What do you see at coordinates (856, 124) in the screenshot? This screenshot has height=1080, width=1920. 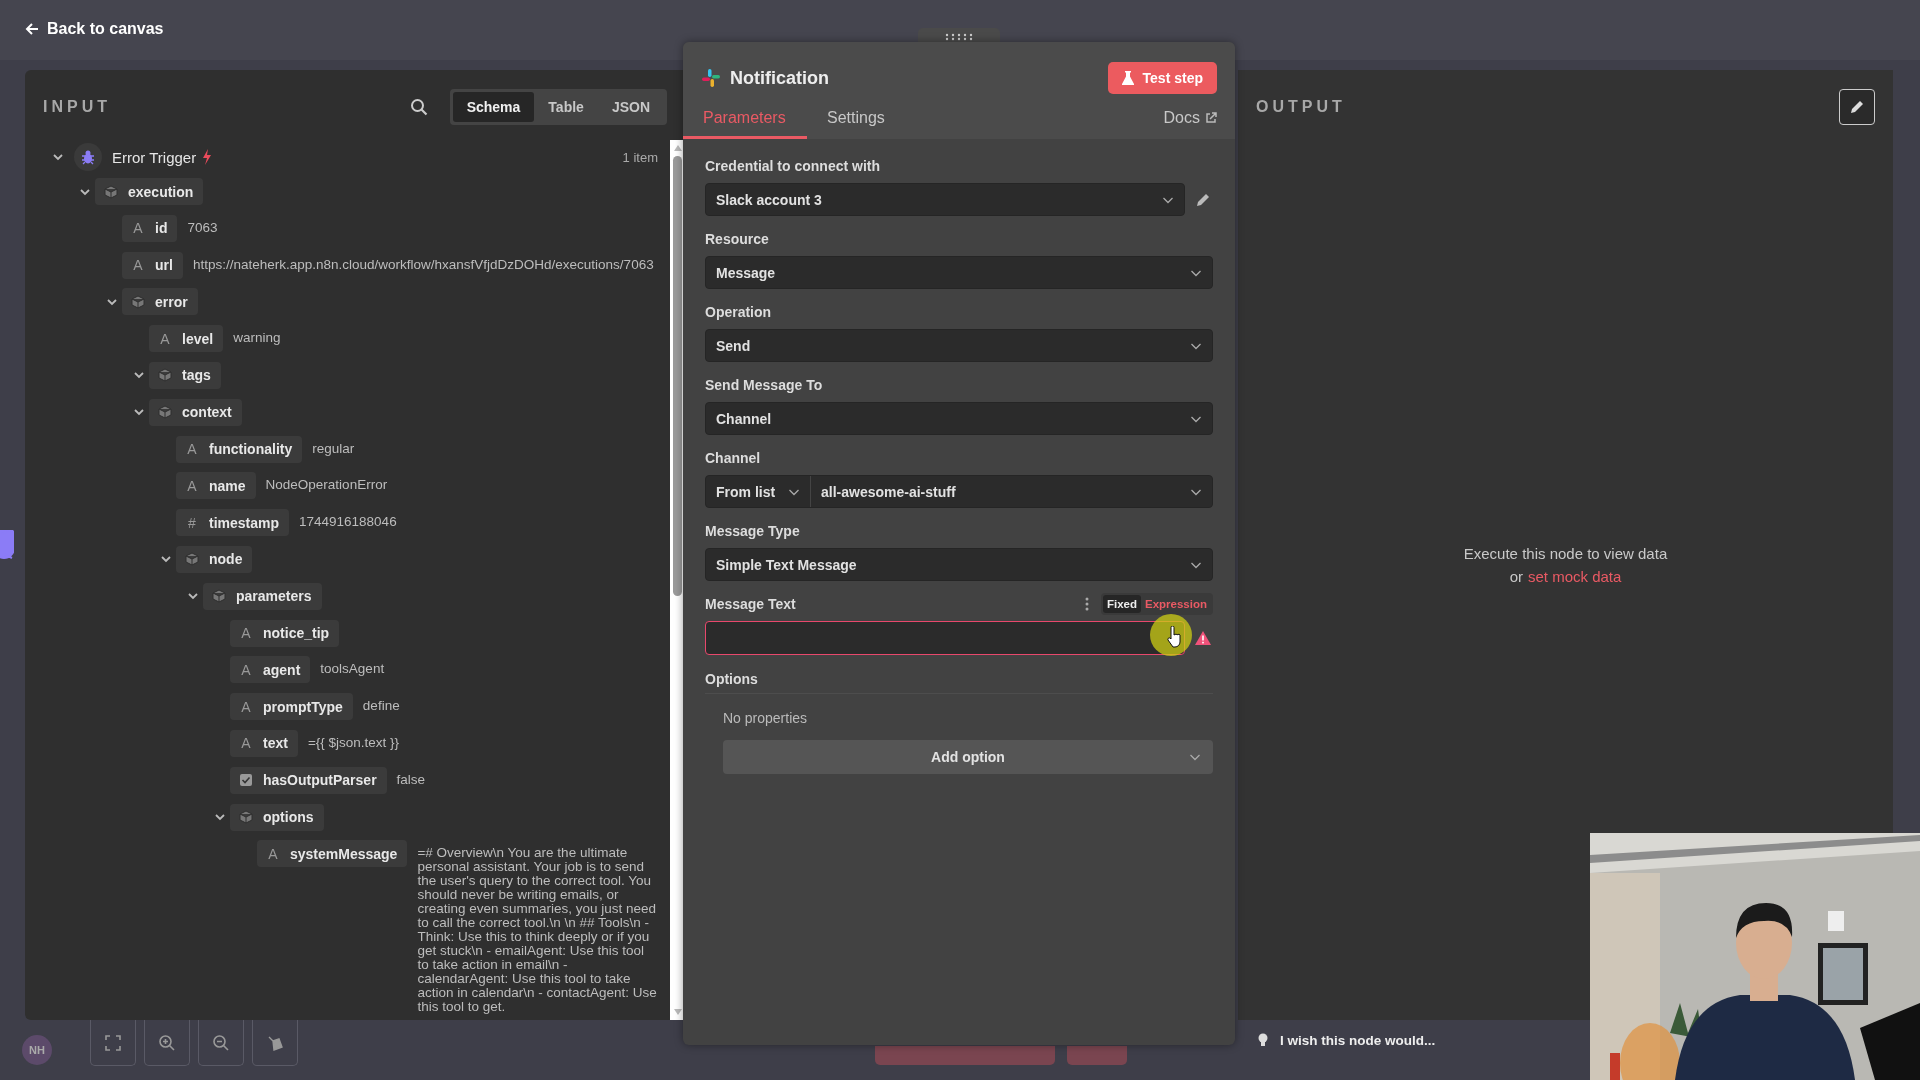 I see `tab: Settings` at bounding box center [856, 124].